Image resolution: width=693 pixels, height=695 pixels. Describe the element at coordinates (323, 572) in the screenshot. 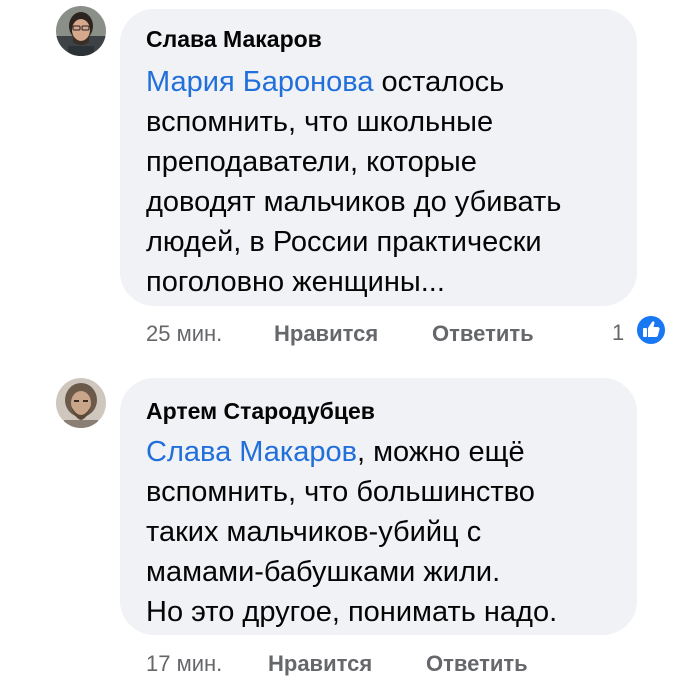

I see `comment-text-line: мамами-бабушками жили.` at that location.